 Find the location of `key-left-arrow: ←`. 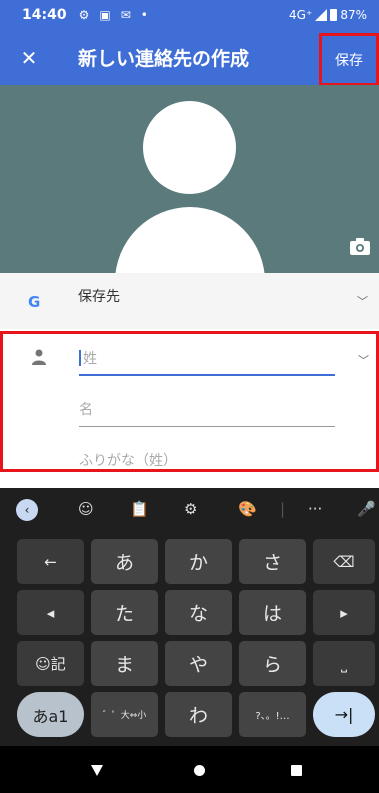

key-left-arrow: ← is located at coordinates (50, 561).